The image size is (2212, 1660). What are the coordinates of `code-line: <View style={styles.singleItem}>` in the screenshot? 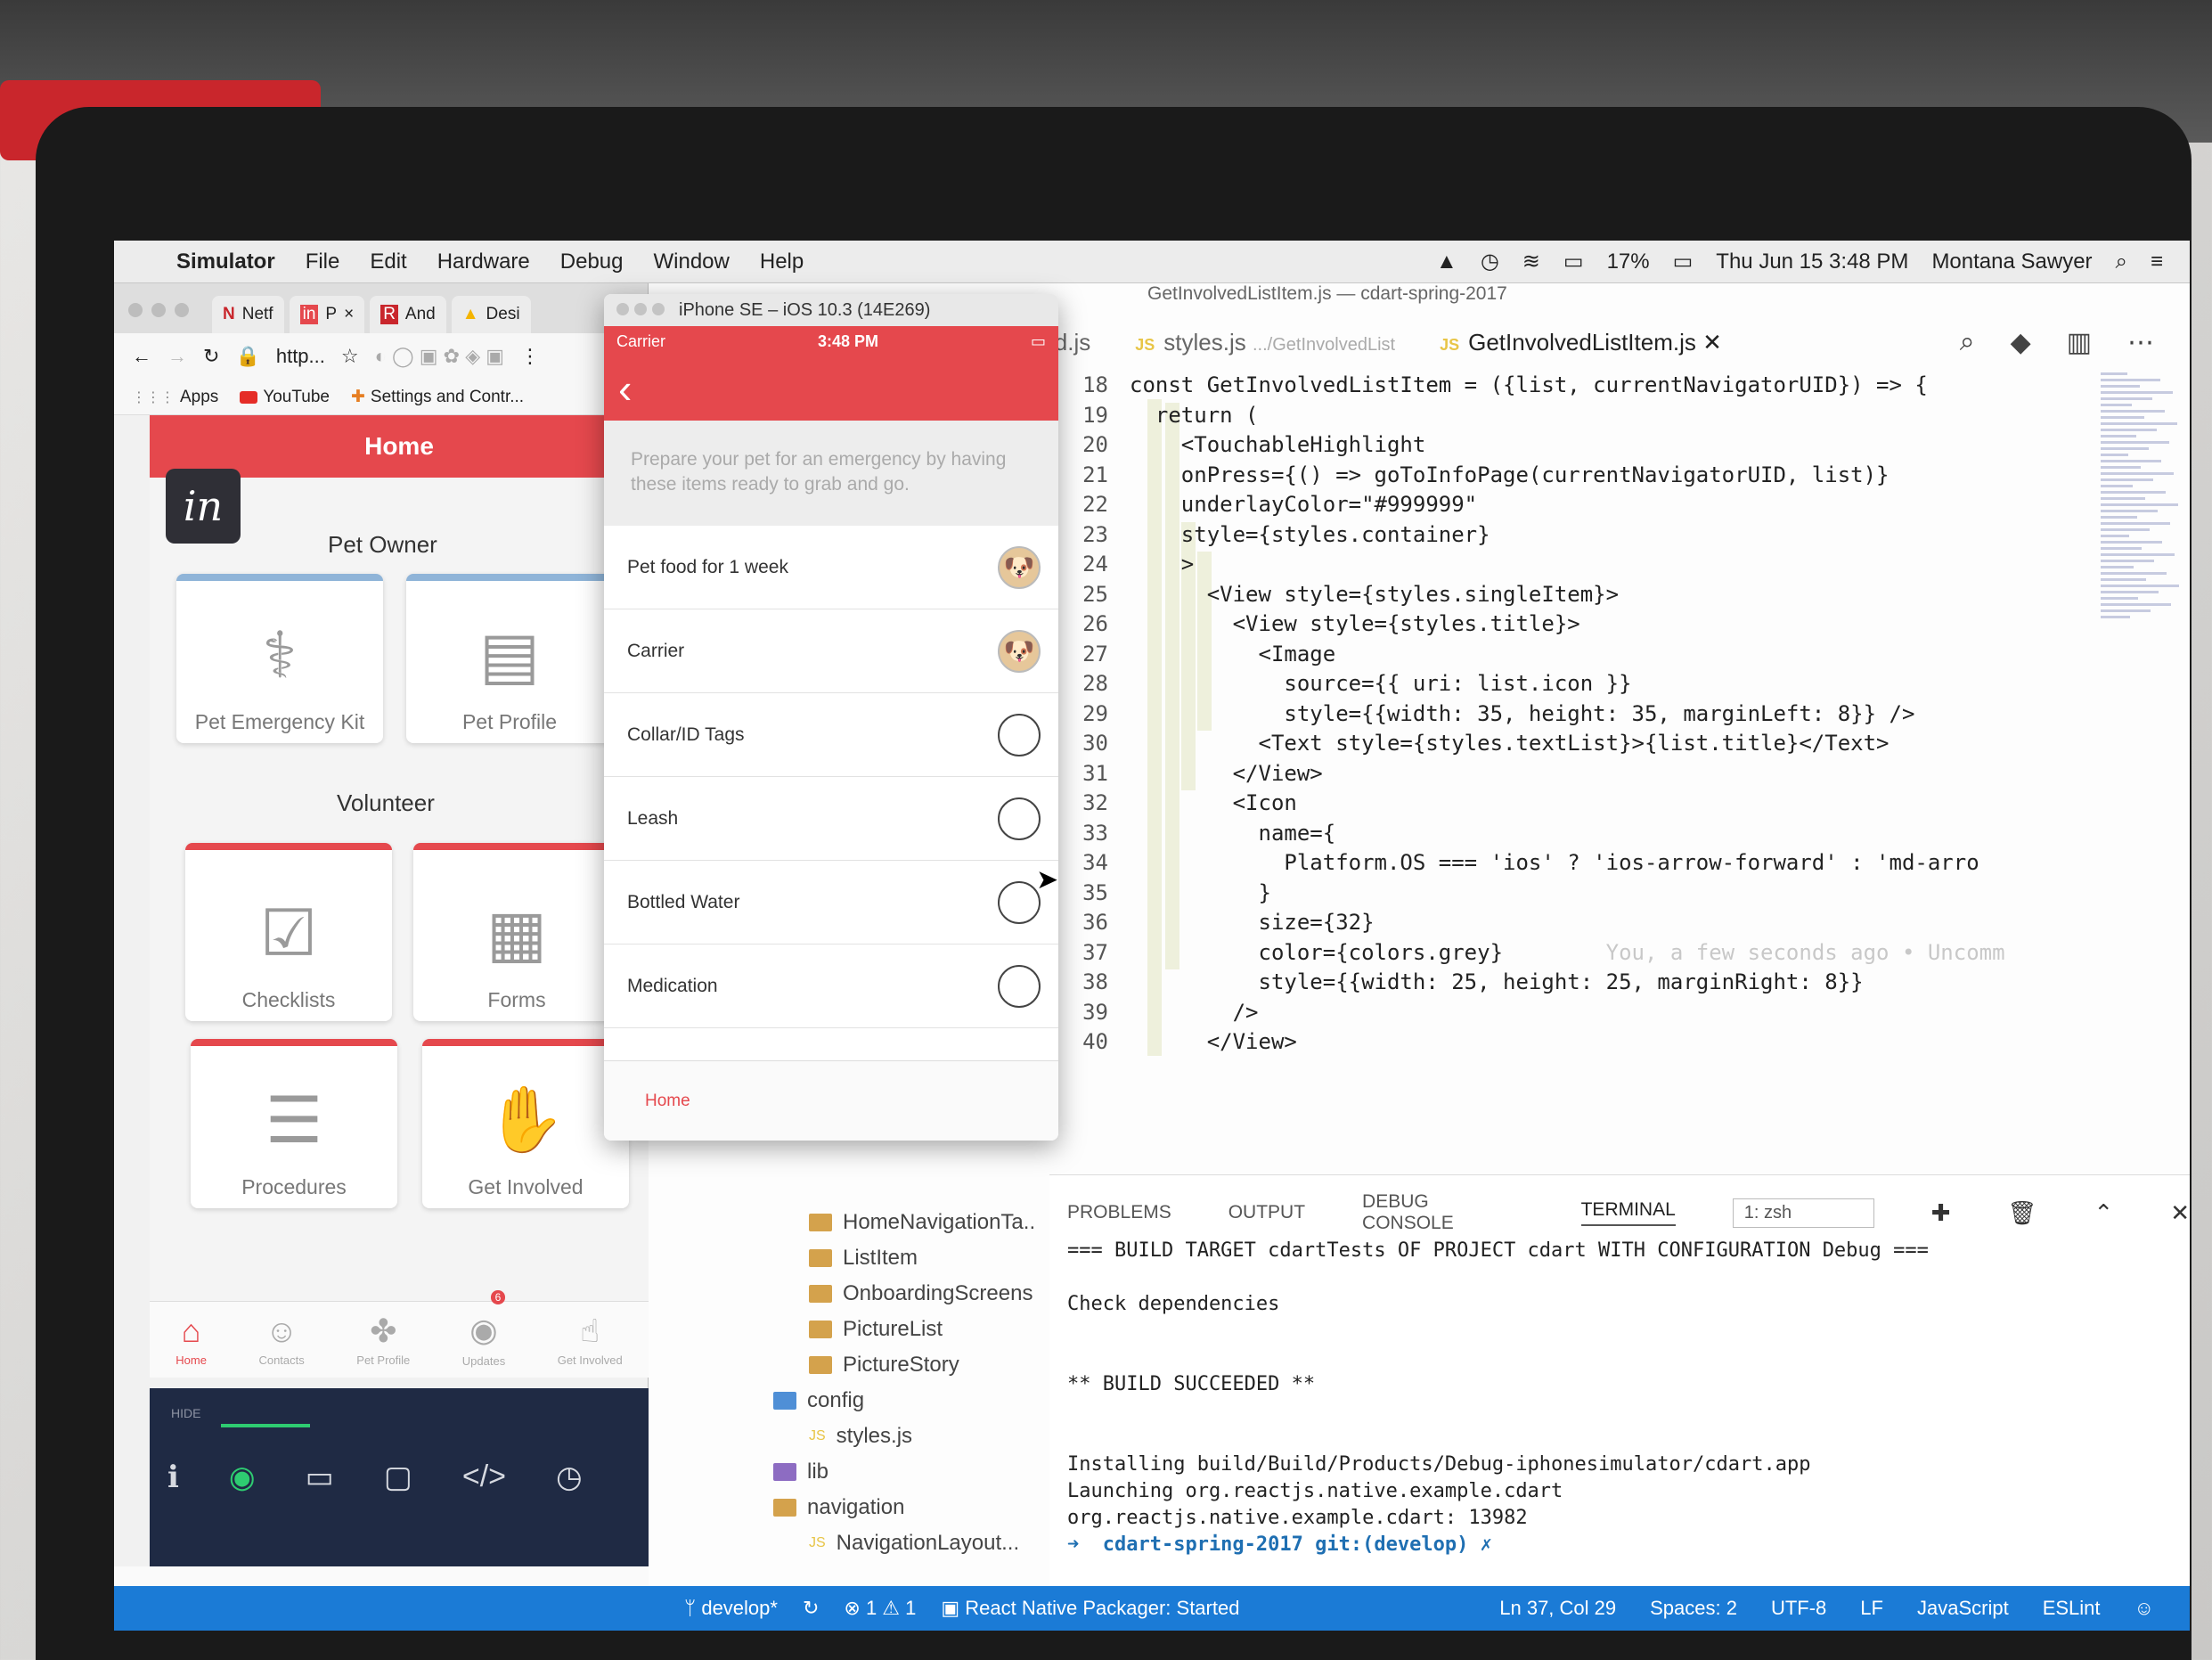 It's located at (1375, 594).